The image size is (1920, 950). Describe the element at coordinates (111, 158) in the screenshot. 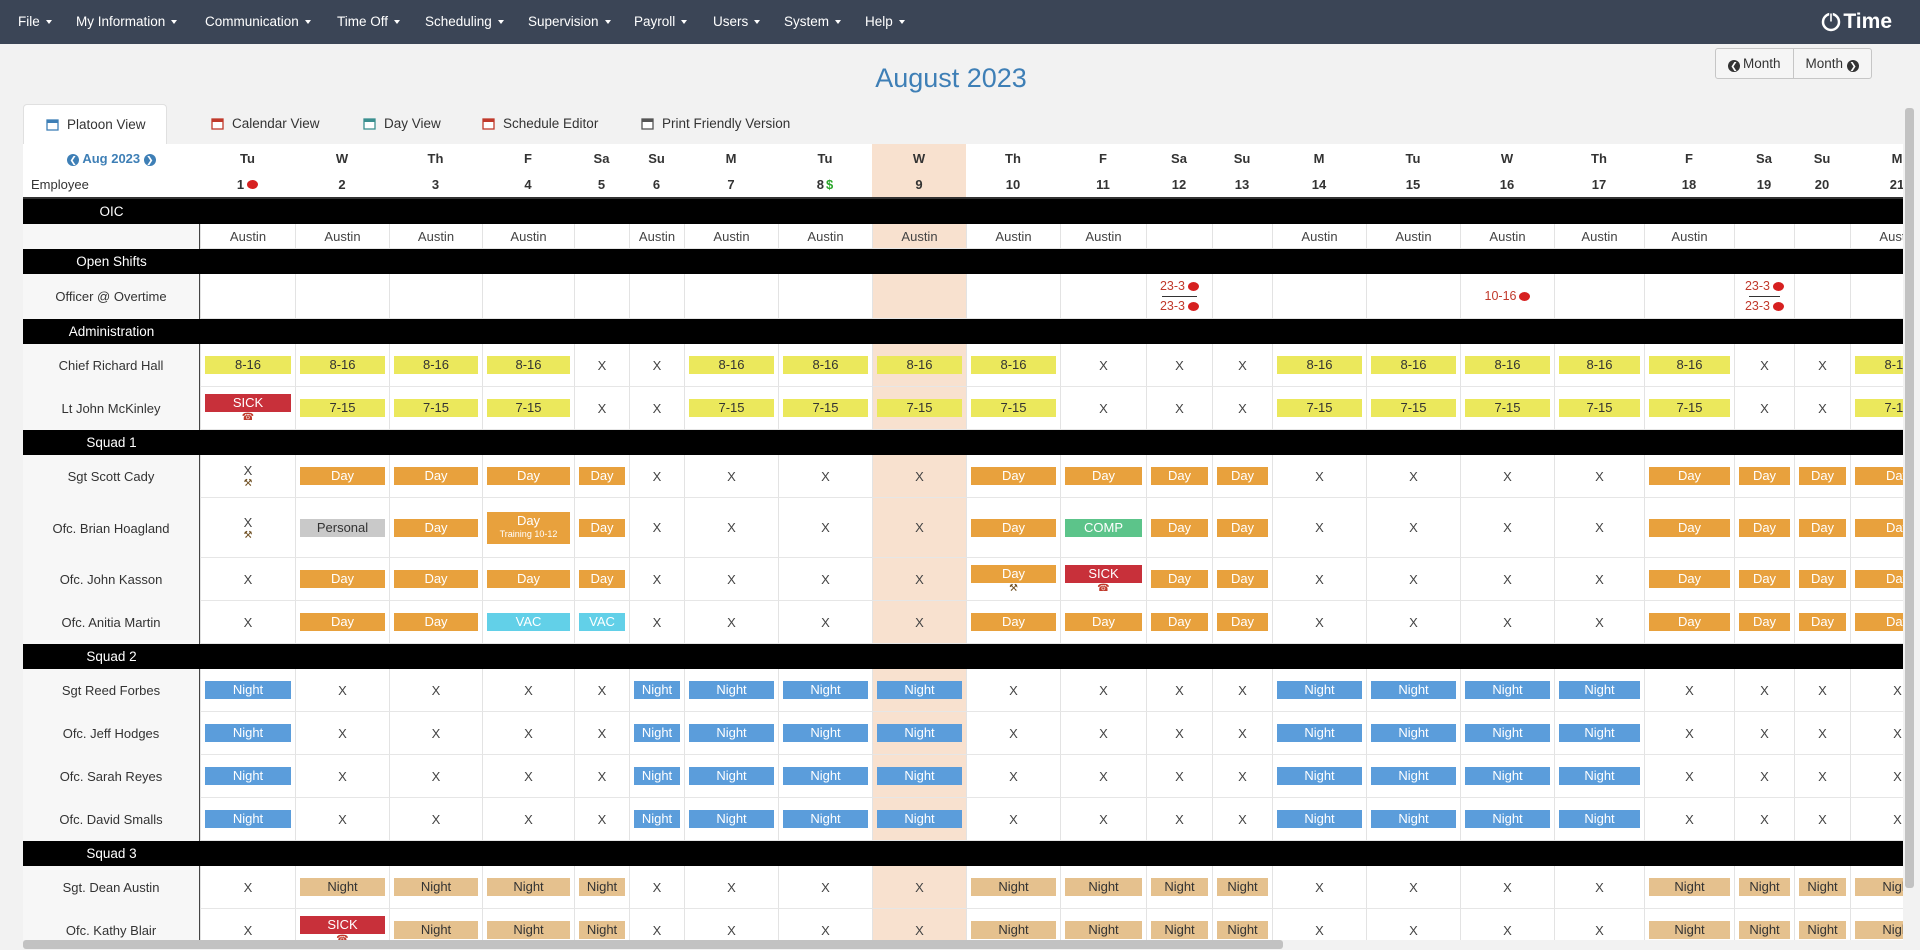

I see `month-nav-link: ❮ Aug 2023 ❯` at that location.